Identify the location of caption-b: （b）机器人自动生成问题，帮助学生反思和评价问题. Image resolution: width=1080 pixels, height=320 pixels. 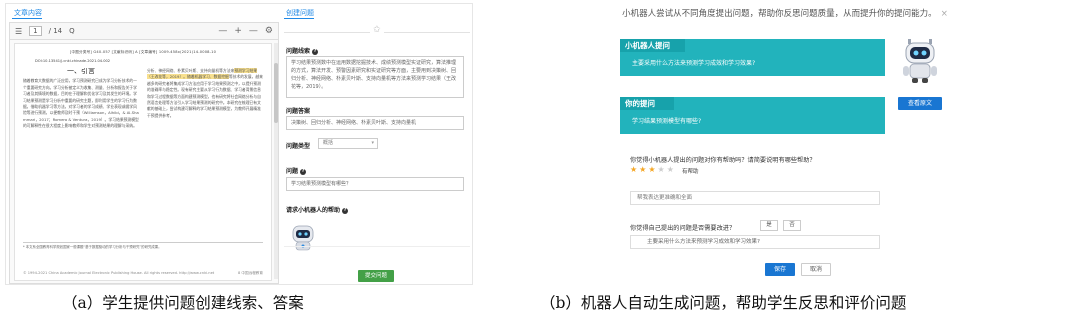
(723, 303).